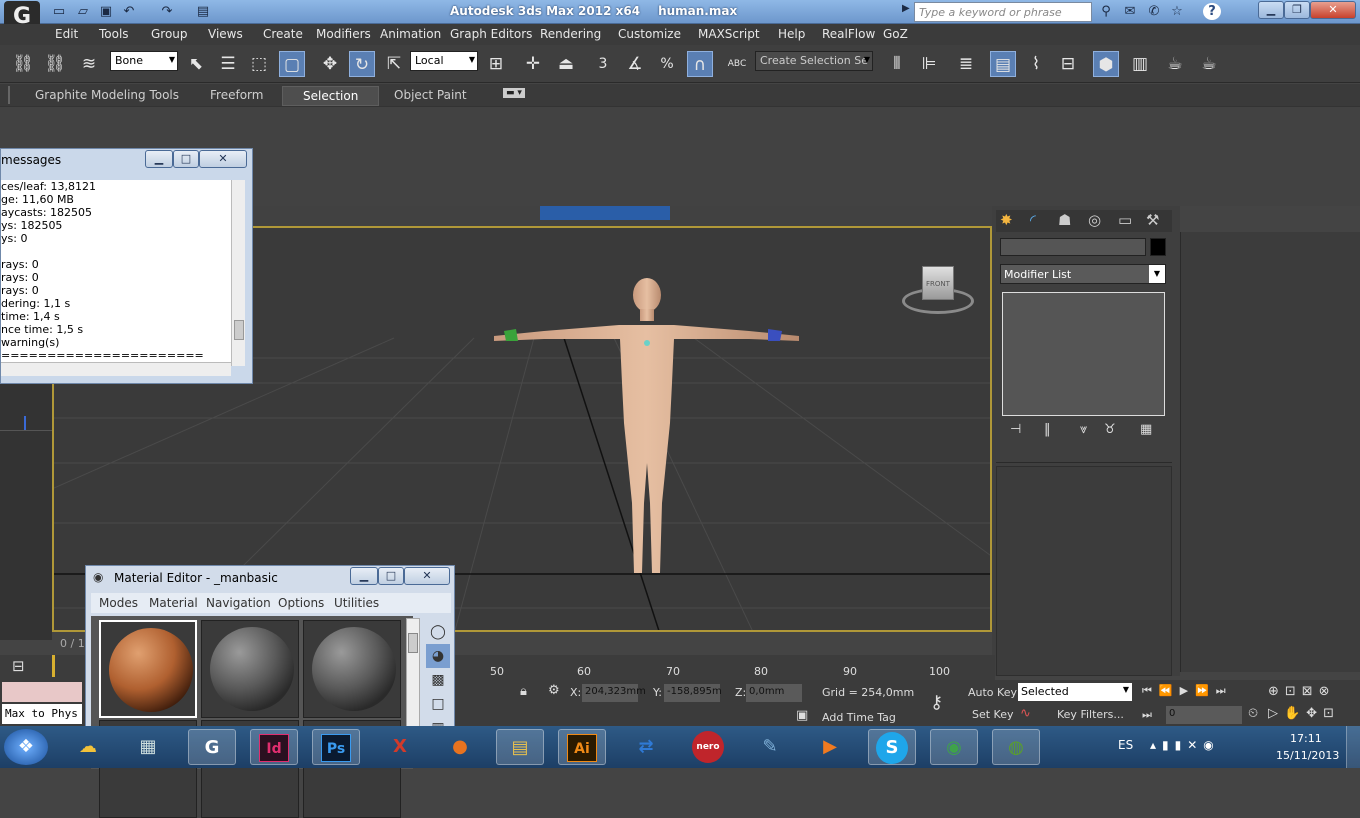 Image resolution: width=1360 pixels, height=818 pixels. I want to click on mirror-icon: ⫴, so click(897, 64).